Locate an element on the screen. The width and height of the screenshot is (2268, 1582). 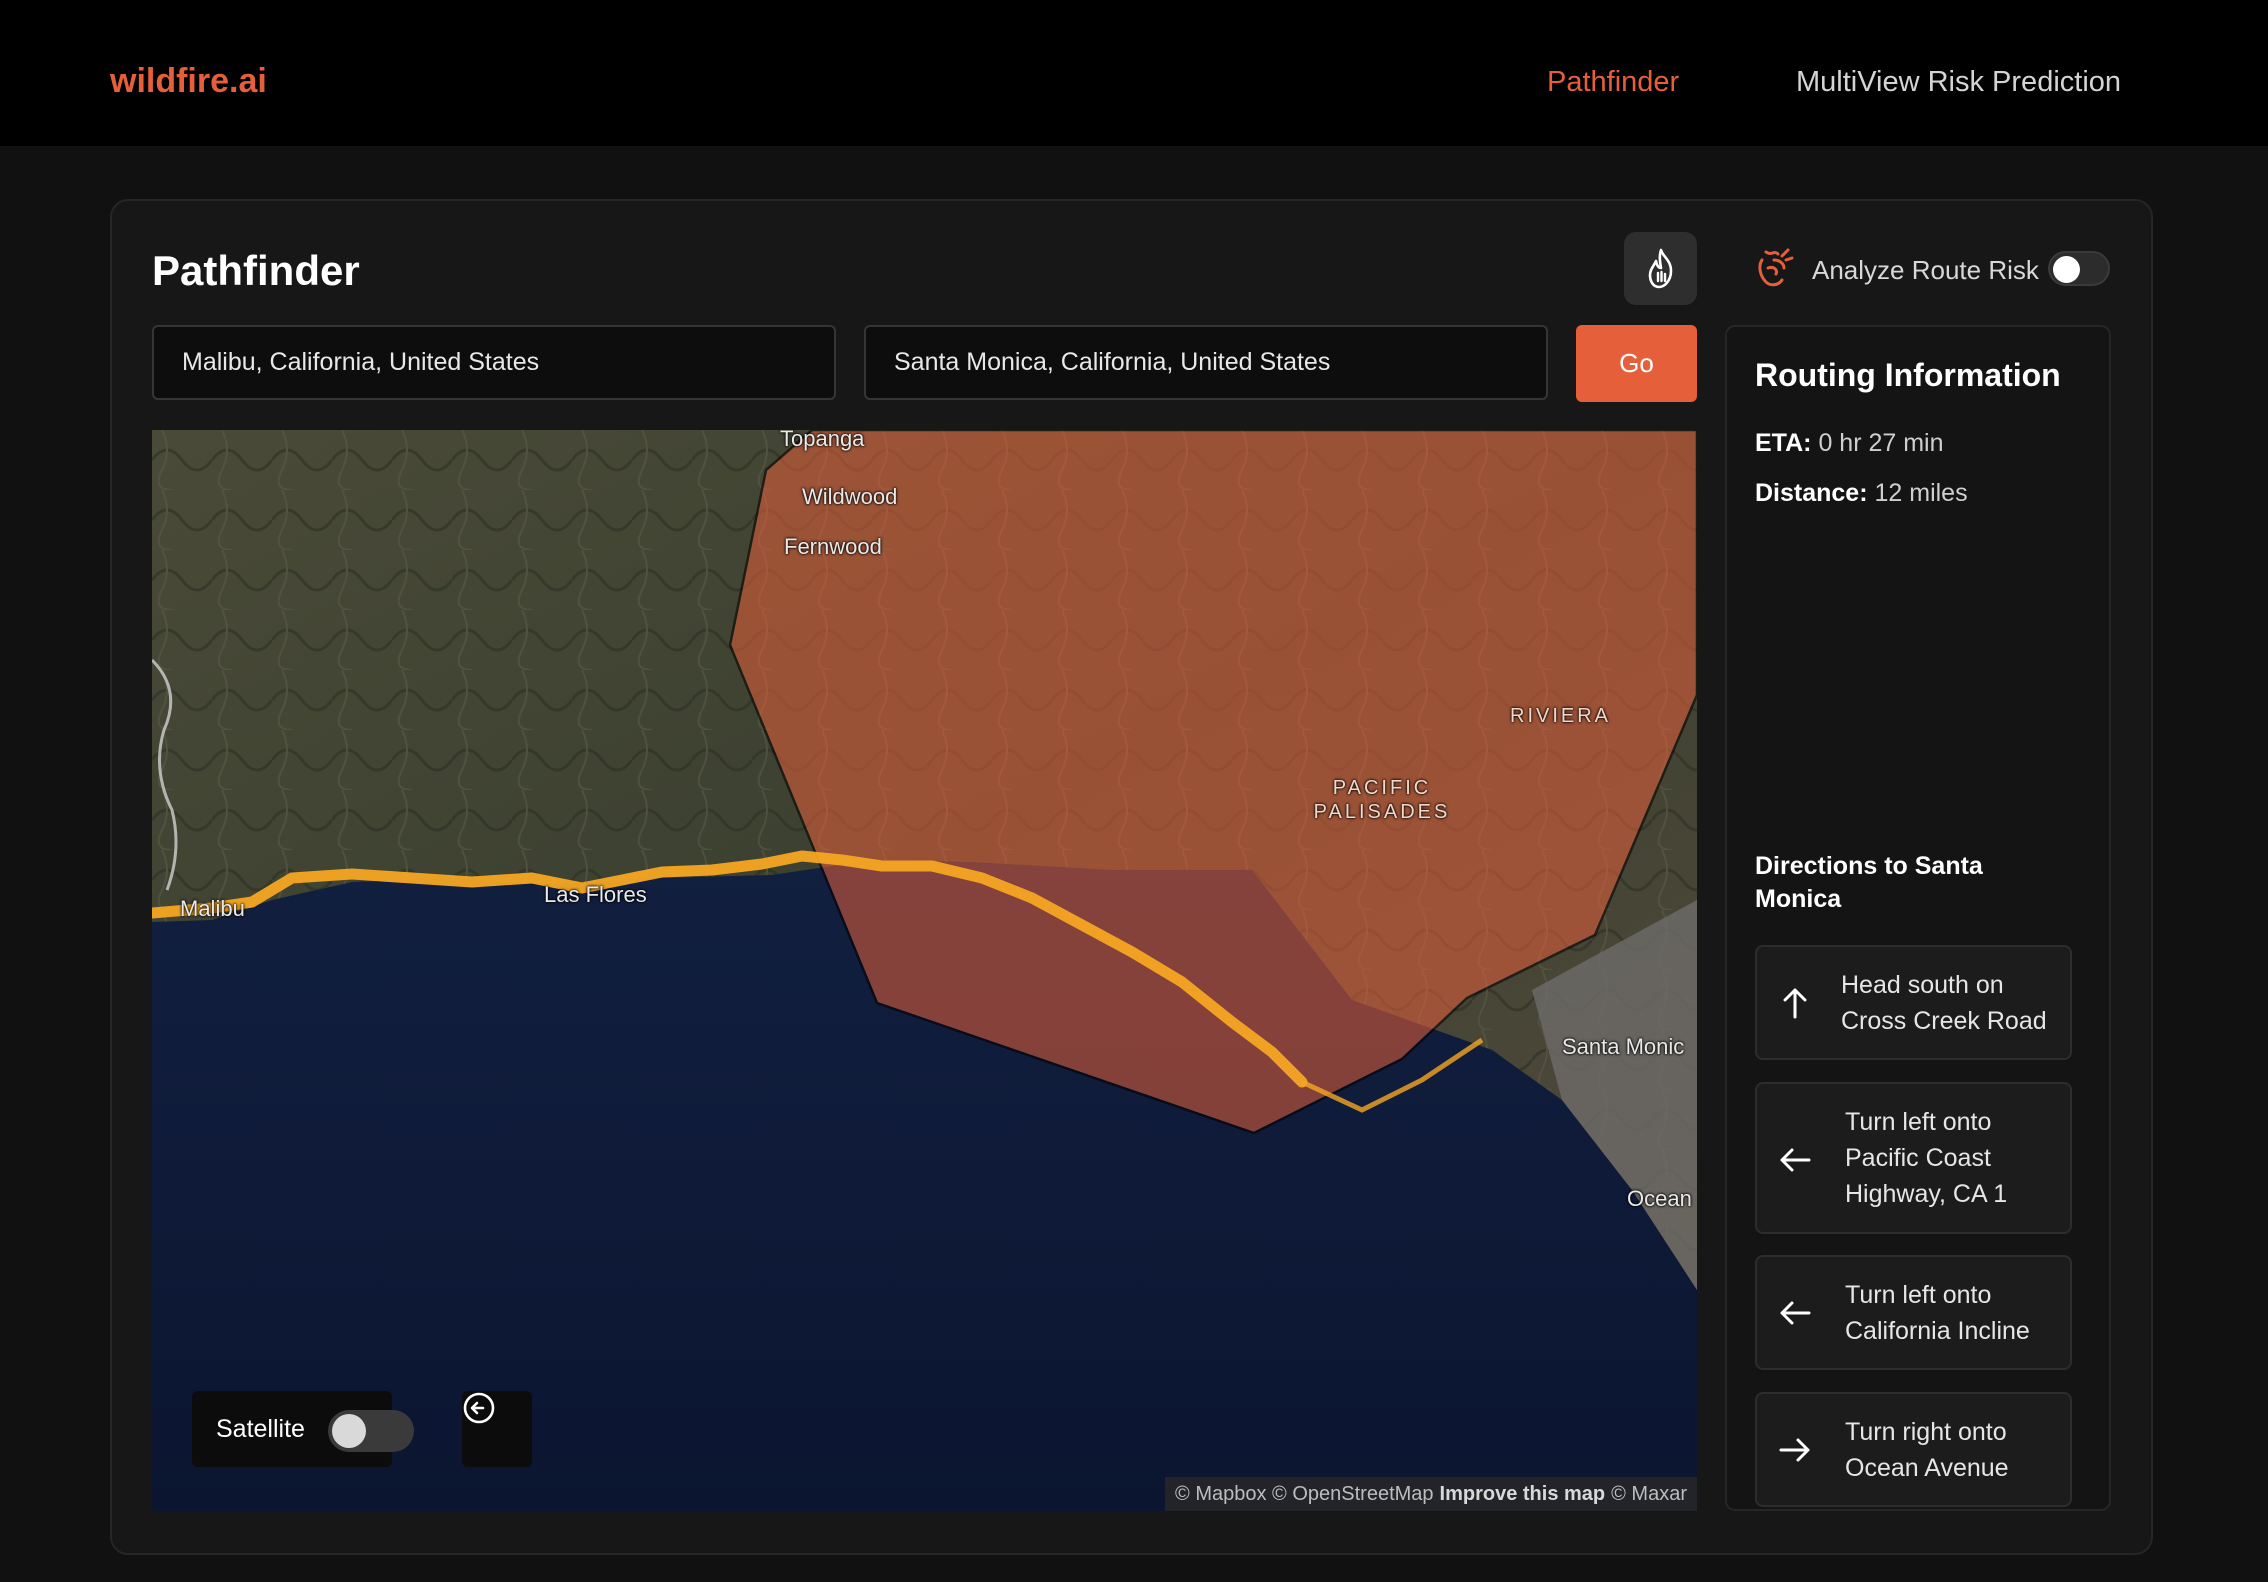
place-label: PACIFIC PALISADES is located at coordinates (1382, 800).